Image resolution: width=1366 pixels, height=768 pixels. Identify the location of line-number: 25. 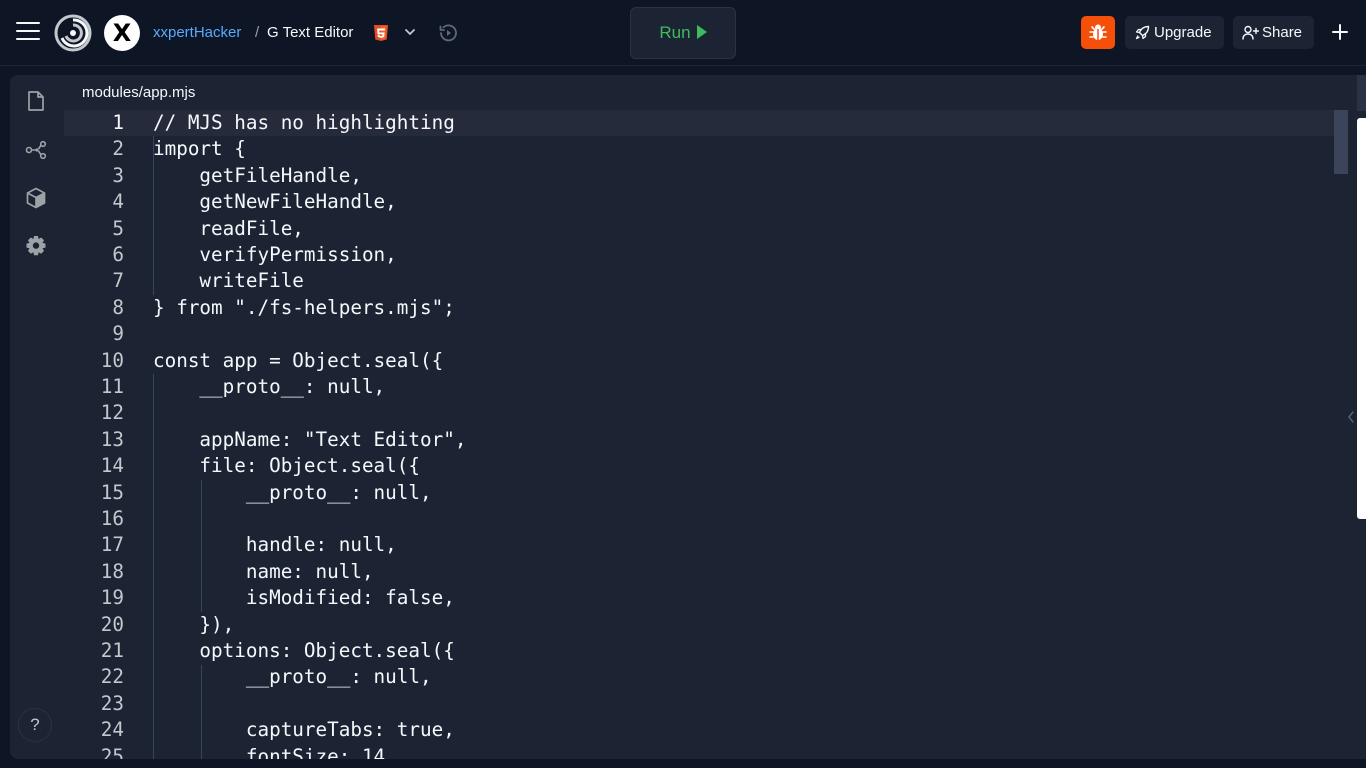
(112, 751).